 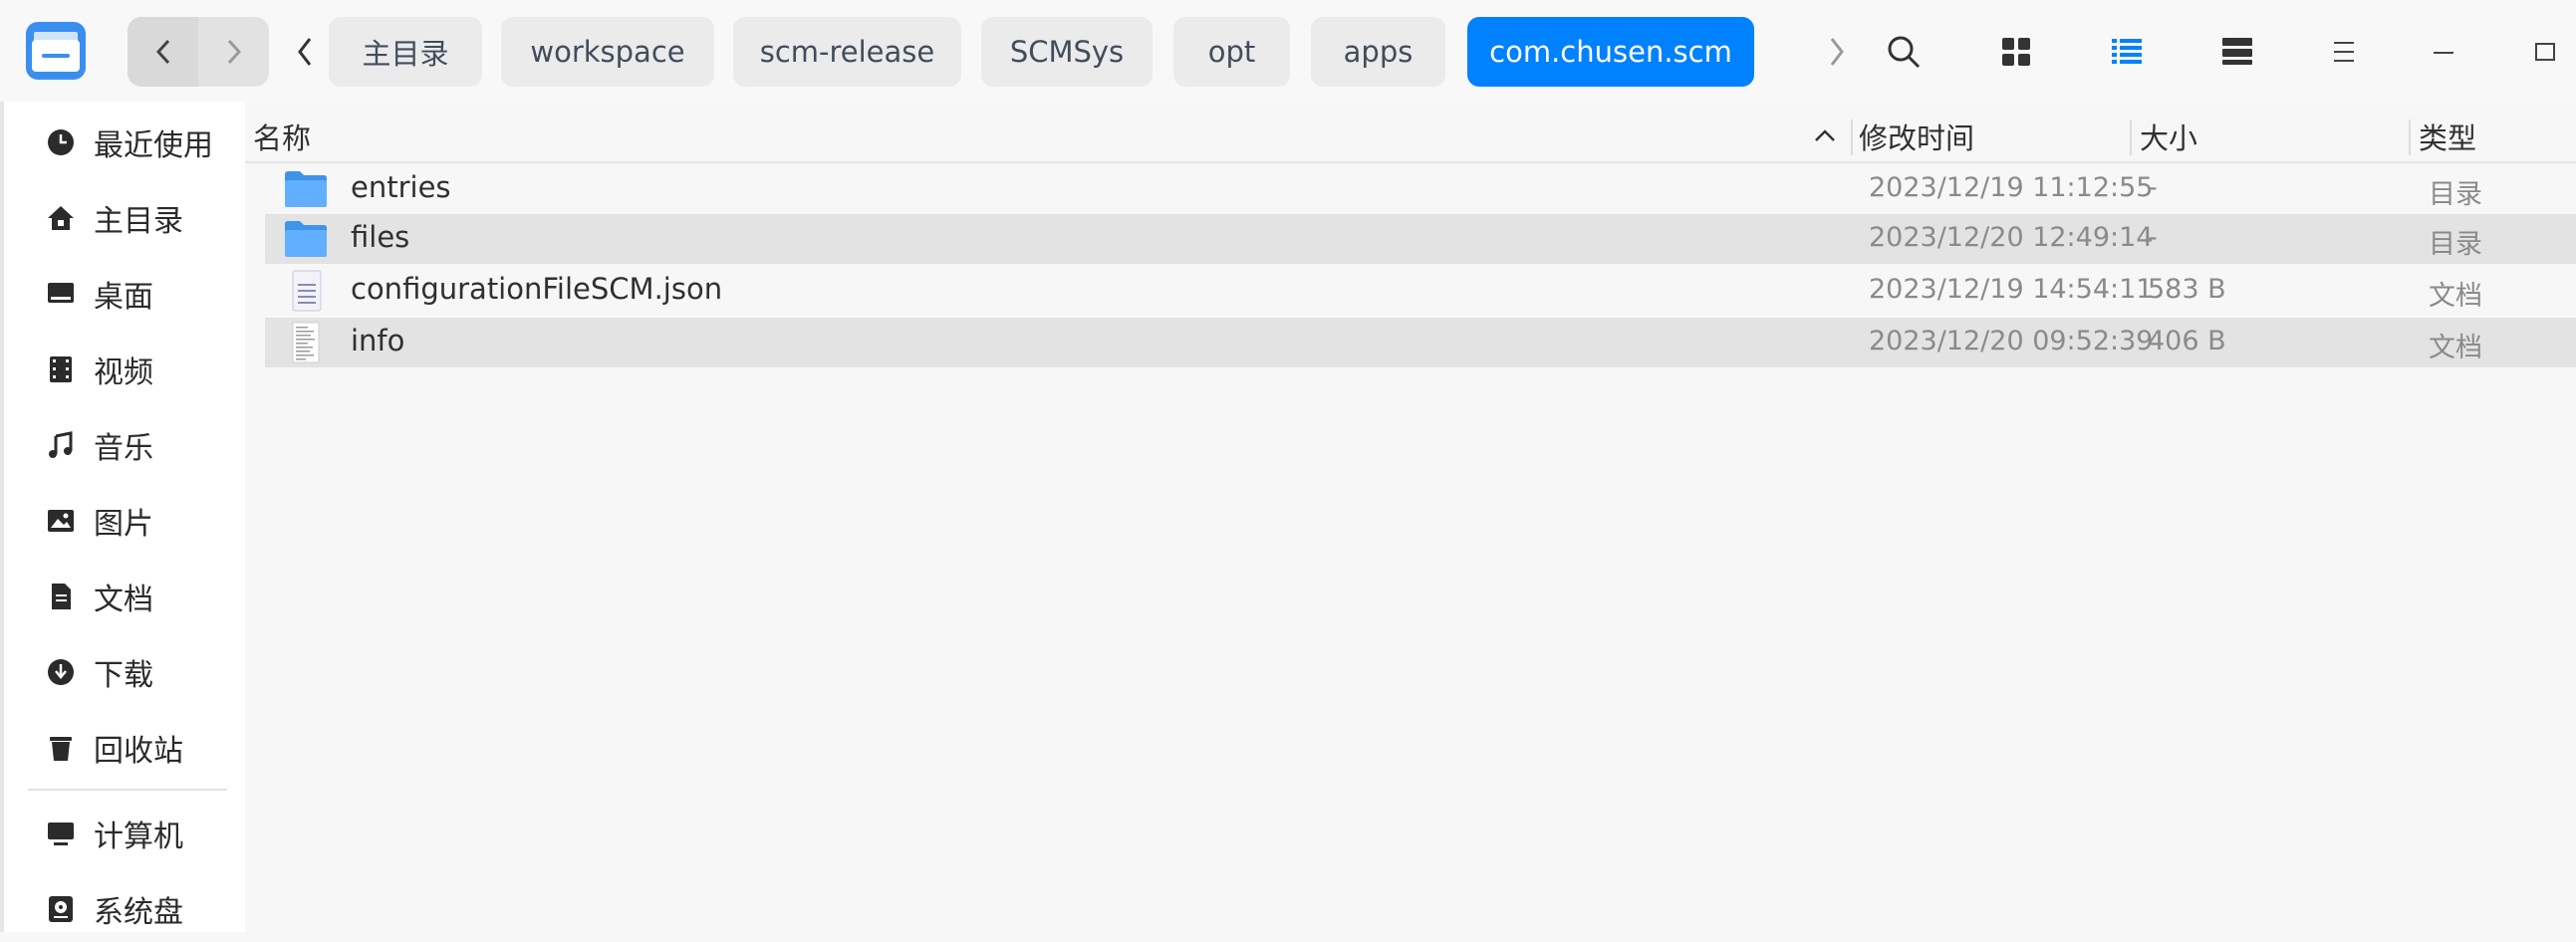 I want to click on maximize-icon, so click(x=2545, y=52).